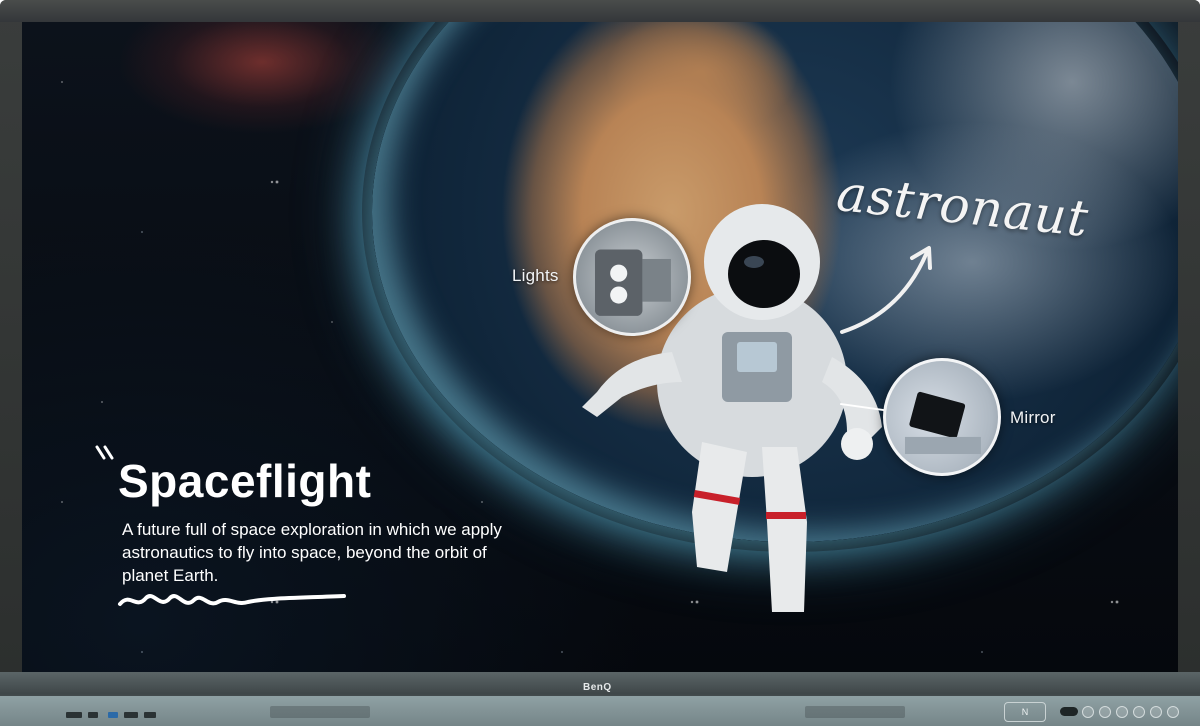 The height and width of the screenshot is (726, 1200). Describe the element at coordinates (886, 290) in the screenshot. I see `arrow-icon` at that location.